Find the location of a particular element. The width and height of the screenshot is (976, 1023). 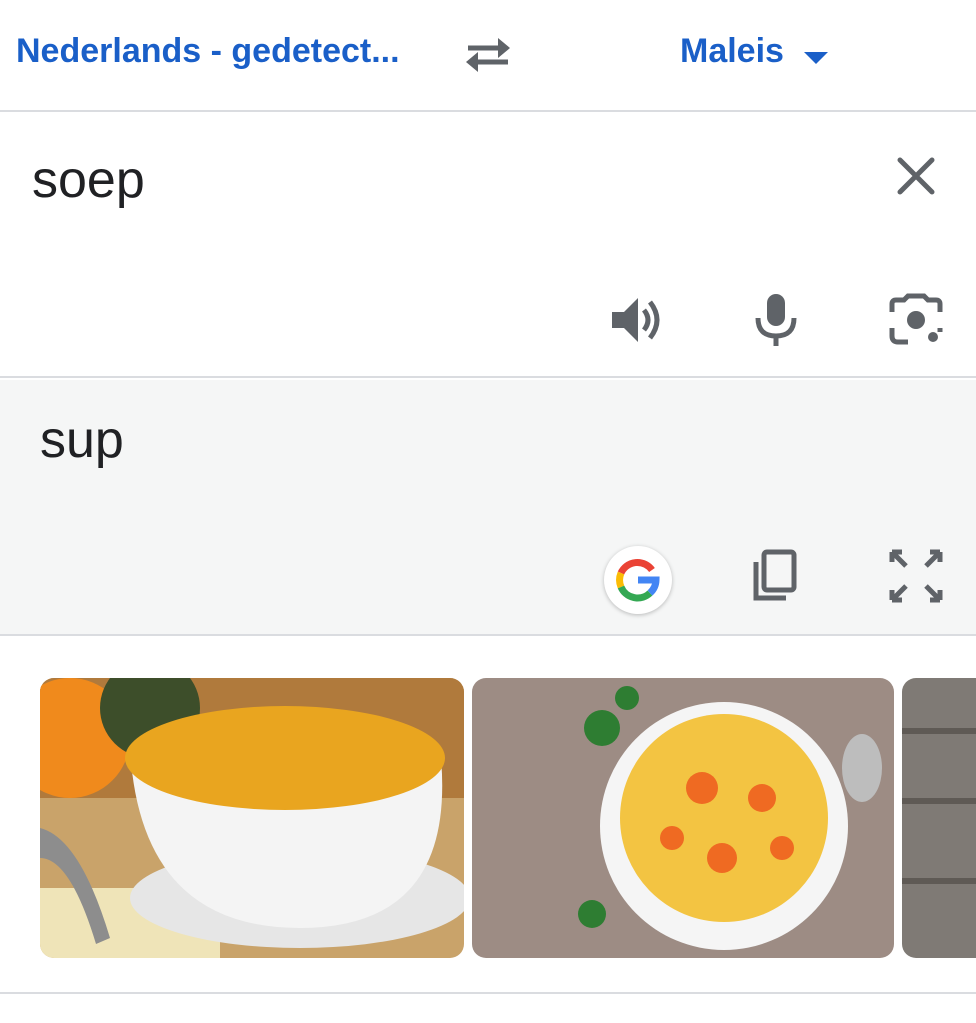

microphone-icon is located at coordinates (776, 320).